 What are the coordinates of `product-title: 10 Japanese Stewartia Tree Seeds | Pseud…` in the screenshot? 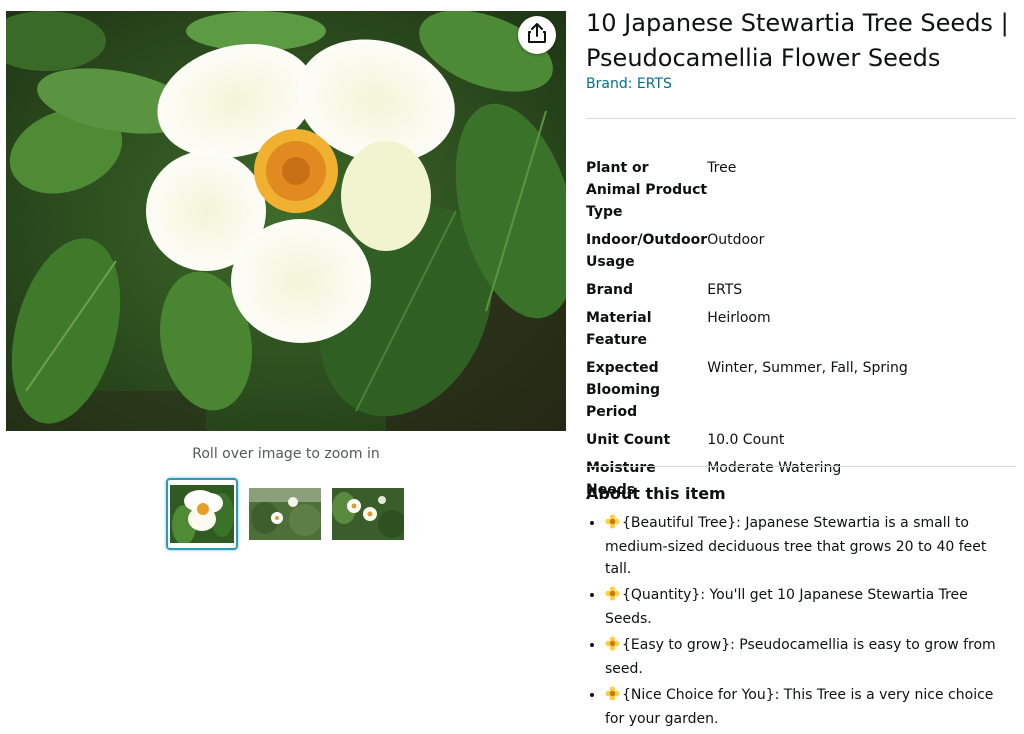 It's located at (797, 40).